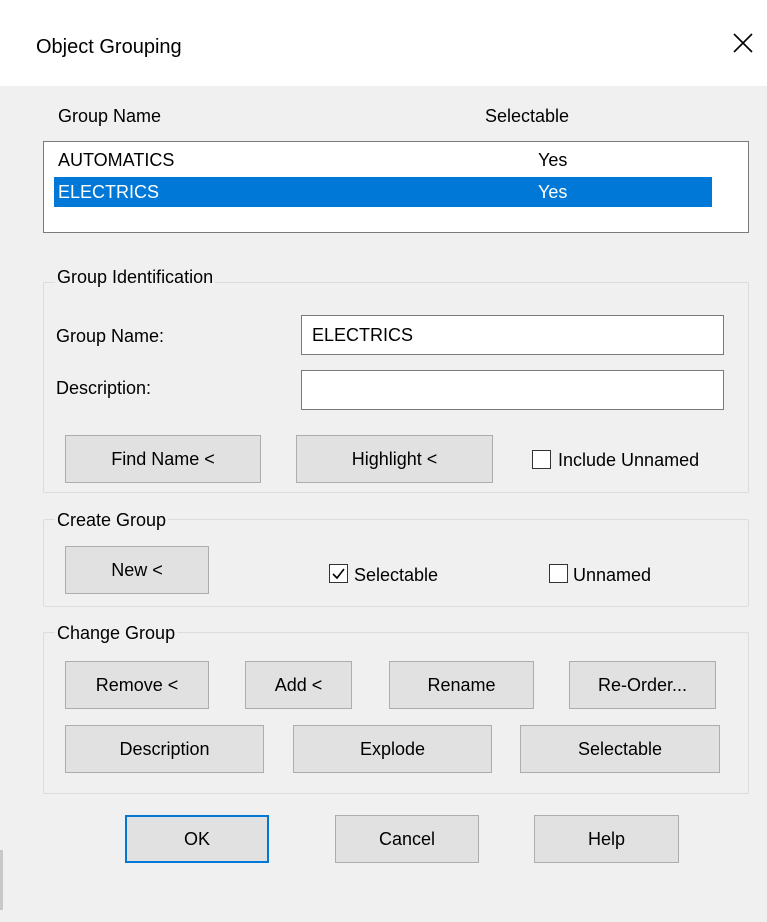 The image size is (767, 922). Describe the element at coordinates (116, 633) in the screenshot. I see `change-group-legend: Change Group` at that location.